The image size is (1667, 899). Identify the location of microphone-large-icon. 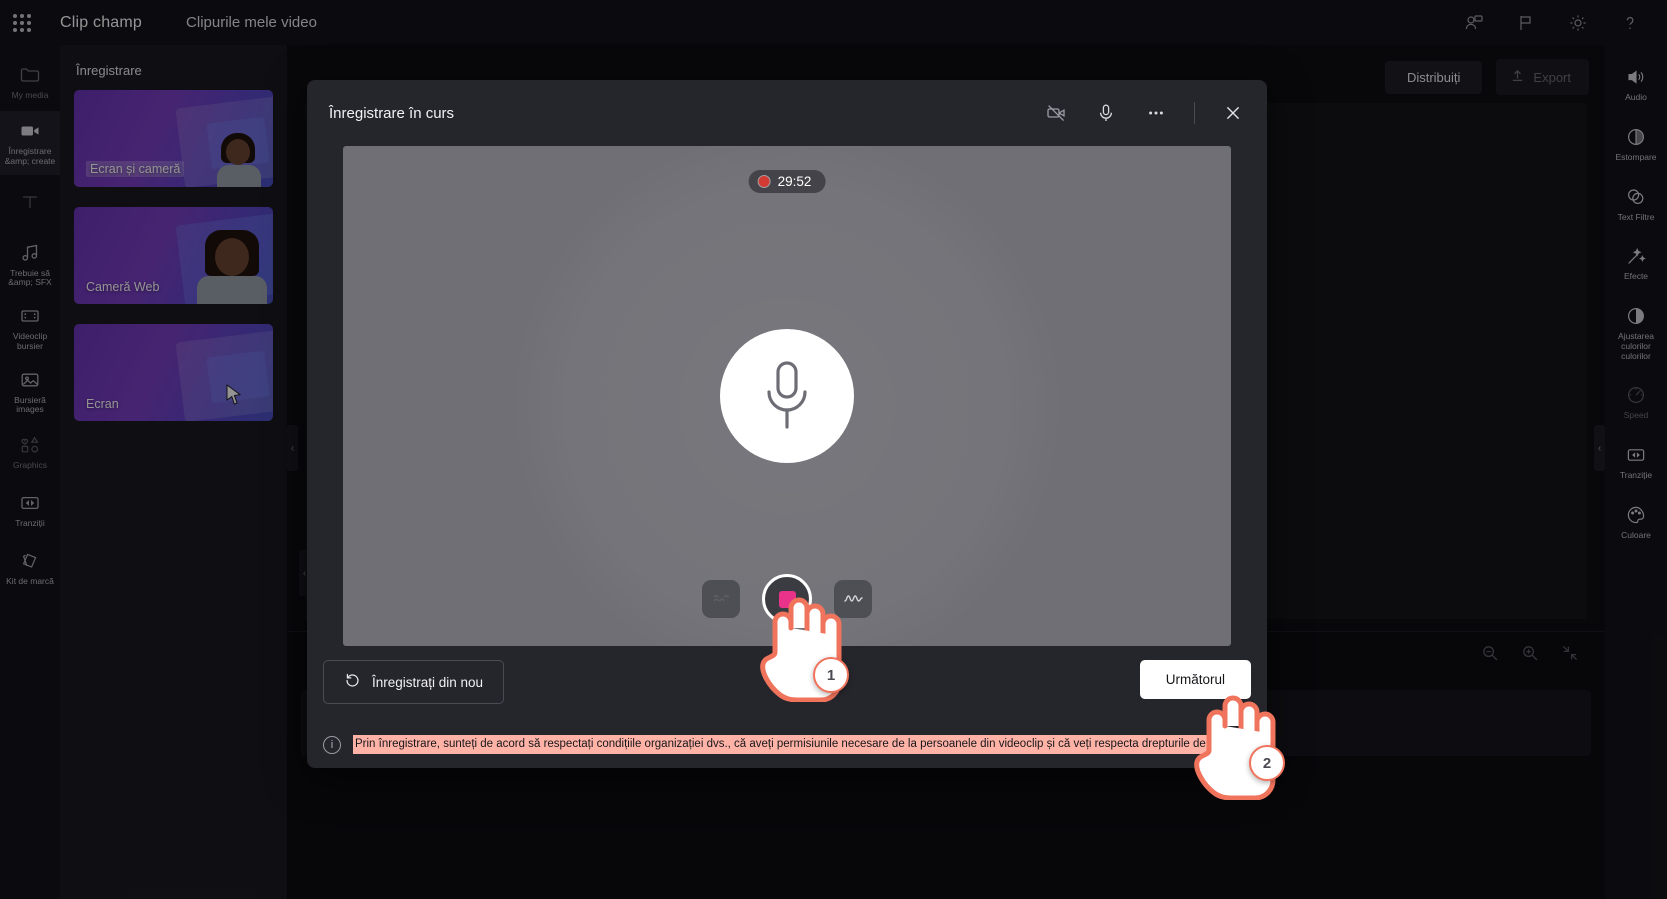
(787, 396).